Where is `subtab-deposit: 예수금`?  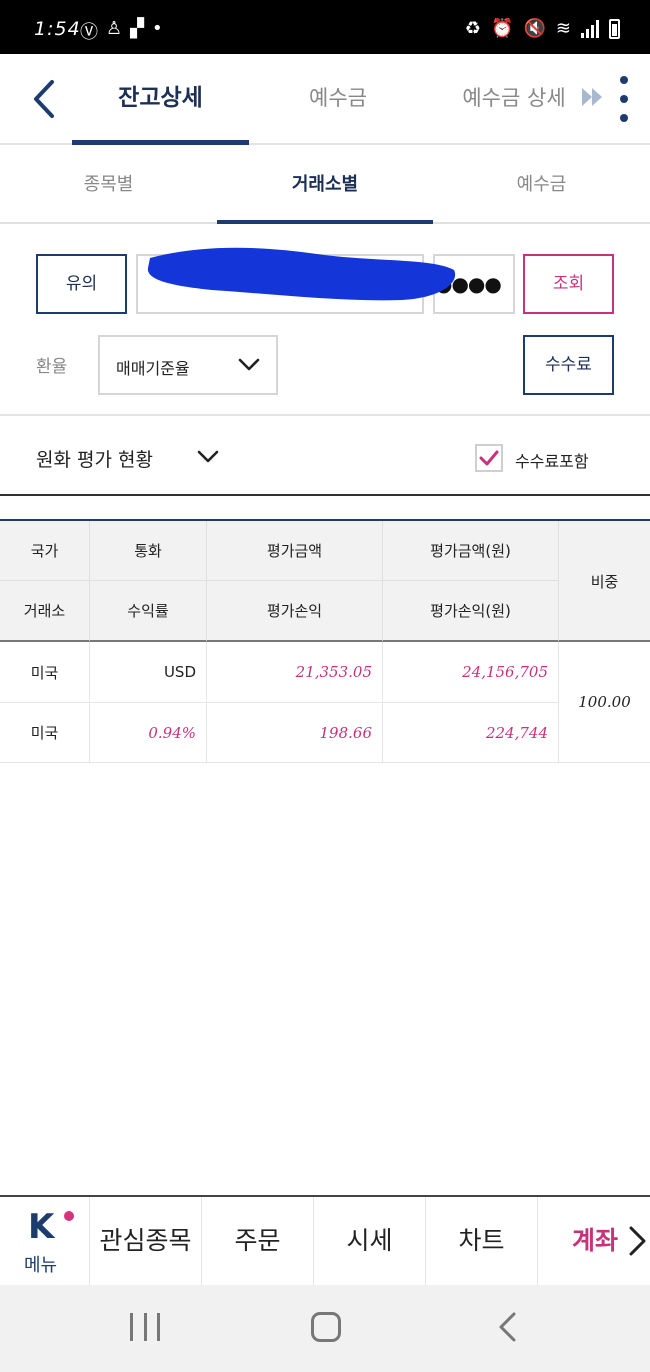
subtab-deposit: 예수금 is located at coordinates (541, 183).